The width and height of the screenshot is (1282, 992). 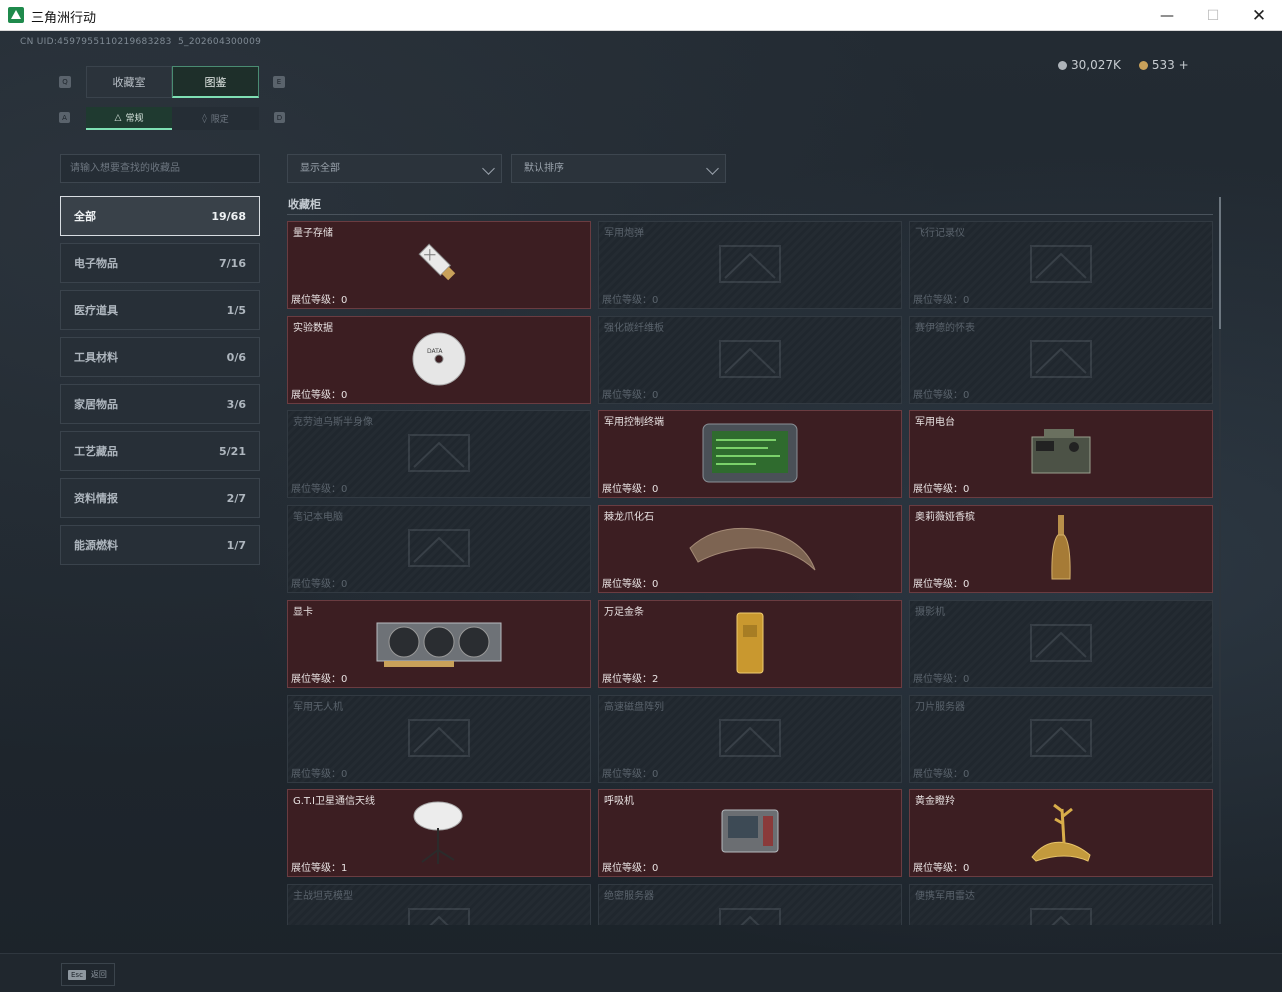 What do you see at coordinates (394, 168) in the screenshot?
I see `filter-dropdown: 显示全部` at bounding box center [394, 168].